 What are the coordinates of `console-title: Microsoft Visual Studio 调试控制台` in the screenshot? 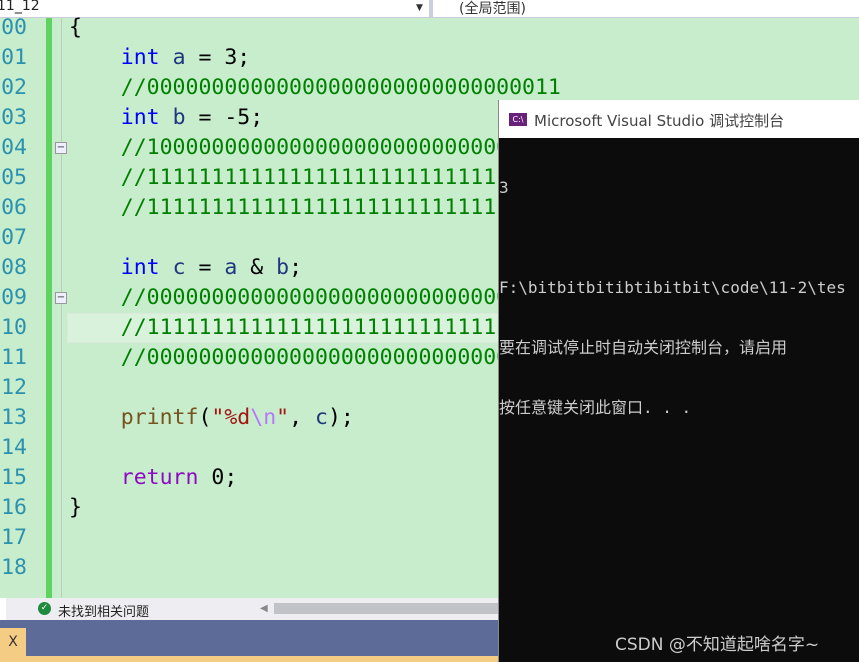 It's located at (659, 121).